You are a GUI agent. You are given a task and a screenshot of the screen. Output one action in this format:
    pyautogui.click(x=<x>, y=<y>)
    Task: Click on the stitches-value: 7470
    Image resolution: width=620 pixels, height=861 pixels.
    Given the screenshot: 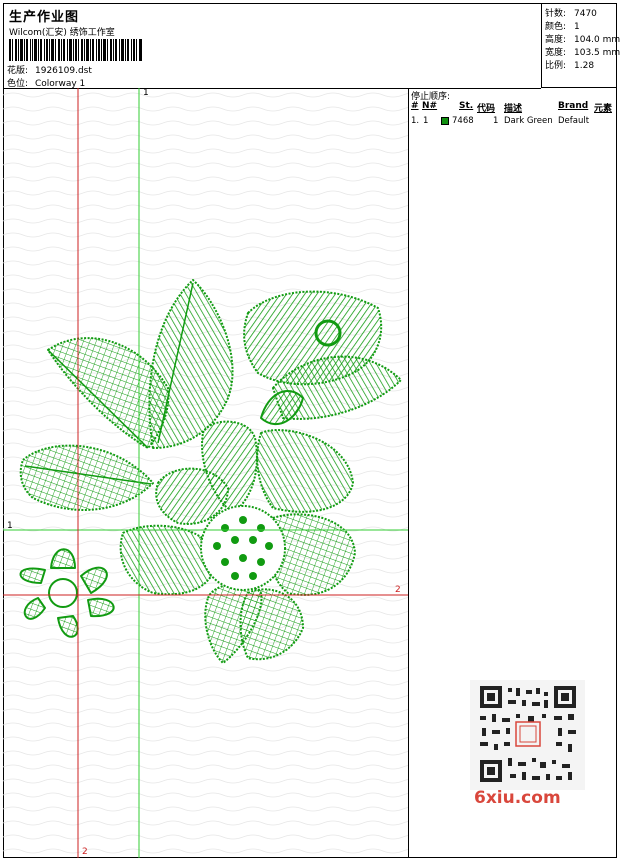 What is the action you would take?
    pyautogui.click(x=585, y=14)
    